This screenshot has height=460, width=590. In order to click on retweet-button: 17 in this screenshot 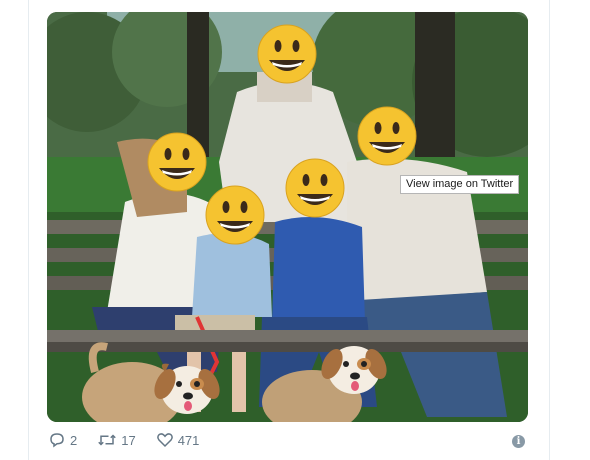, I will do `click(116, 440)`.